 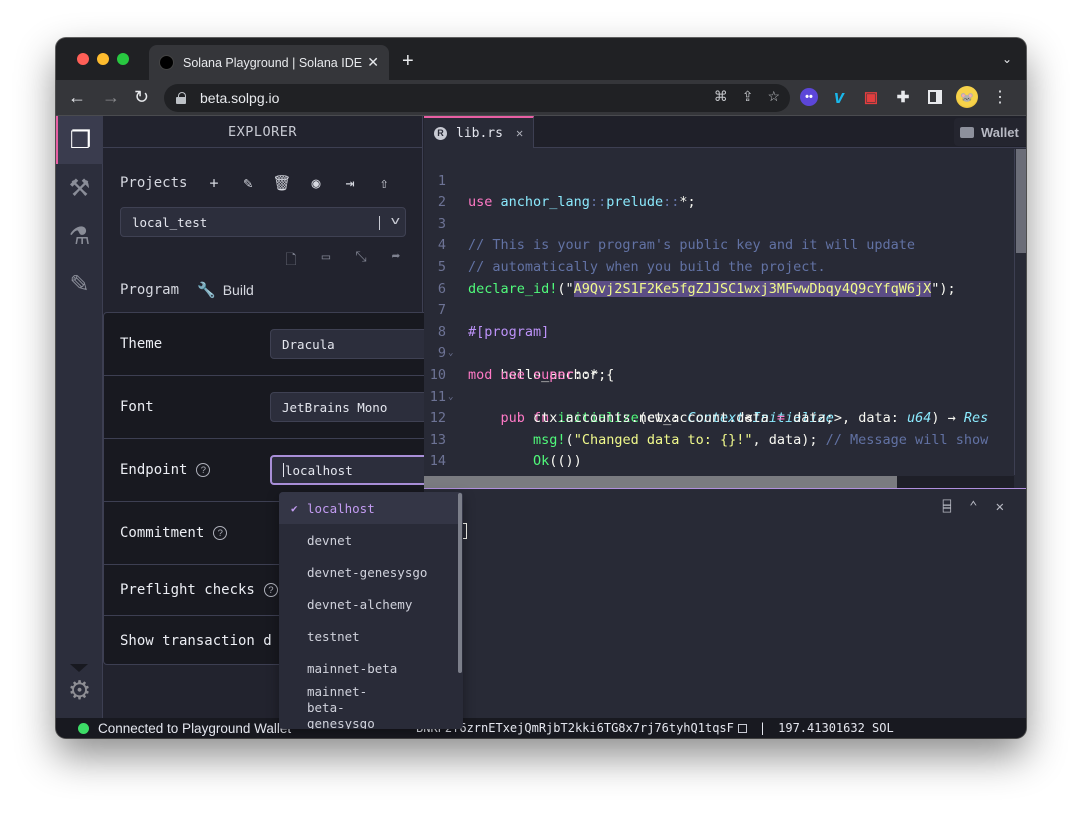 I want to click on editor-tab-label: lib.rs, so click(x=479, y=133).